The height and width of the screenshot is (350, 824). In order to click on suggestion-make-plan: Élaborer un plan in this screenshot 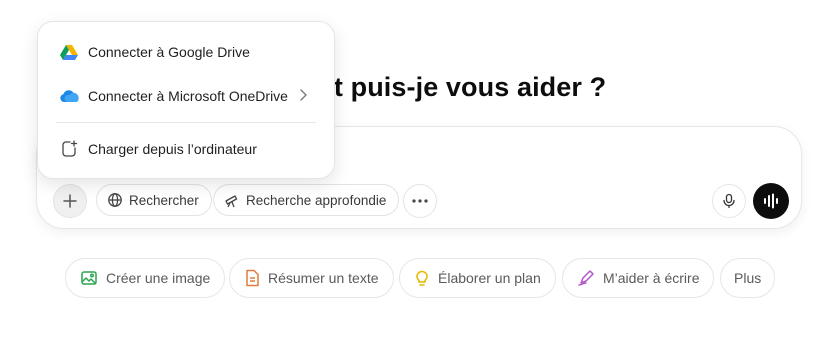, I will do `click(477, 278)`.